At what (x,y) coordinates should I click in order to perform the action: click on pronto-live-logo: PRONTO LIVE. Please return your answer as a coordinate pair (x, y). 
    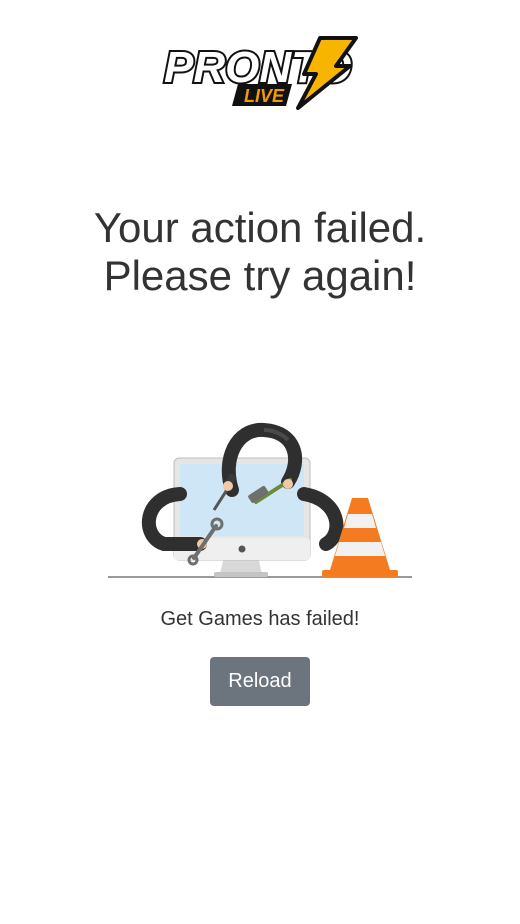
    Looking at the image, I should click on (260, 72).